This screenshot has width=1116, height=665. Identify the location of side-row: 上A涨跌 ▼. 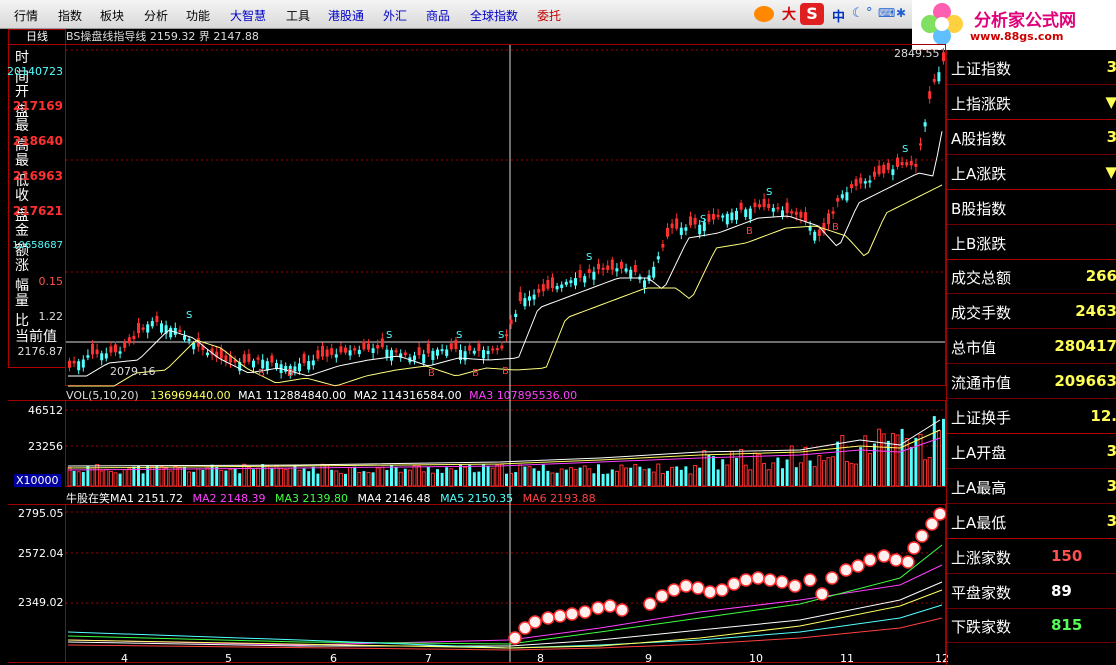
(1031, 172).